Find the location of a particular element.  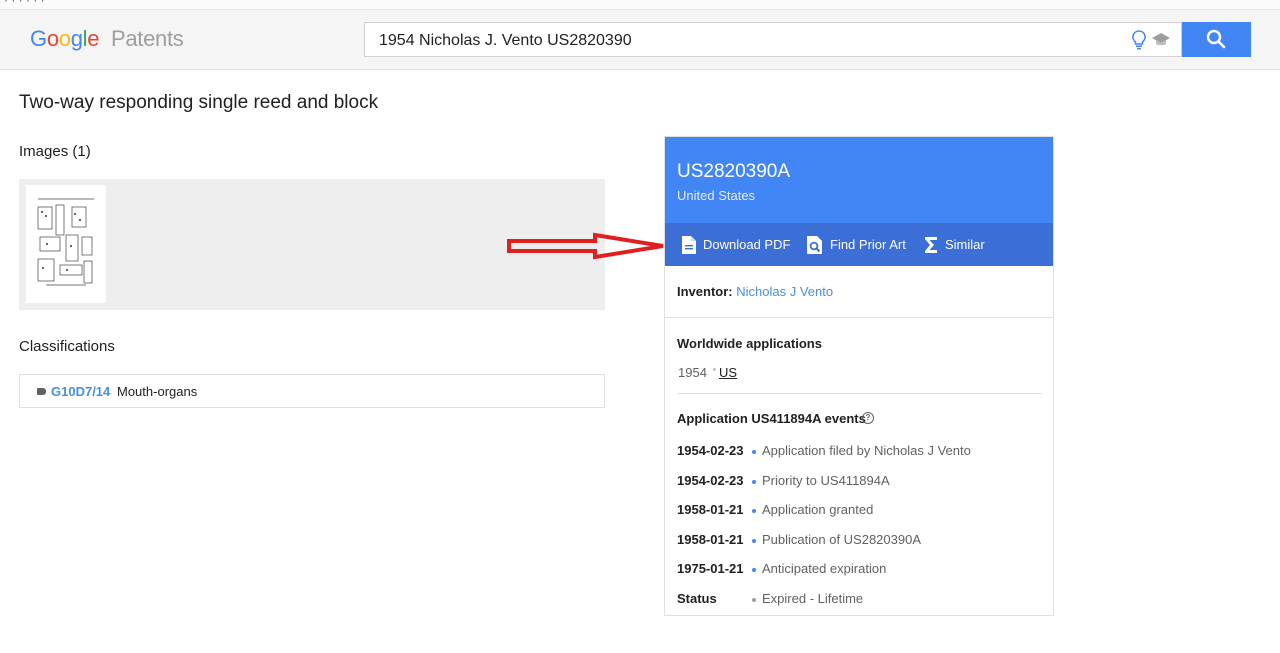

event-text: Application granted is located at coordinates (818, 509).